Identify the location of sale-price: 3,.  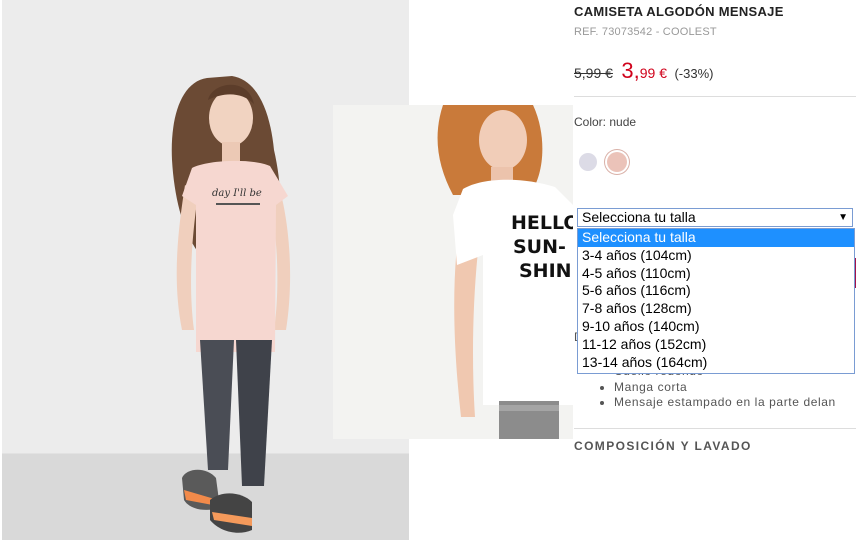
(630, 70).